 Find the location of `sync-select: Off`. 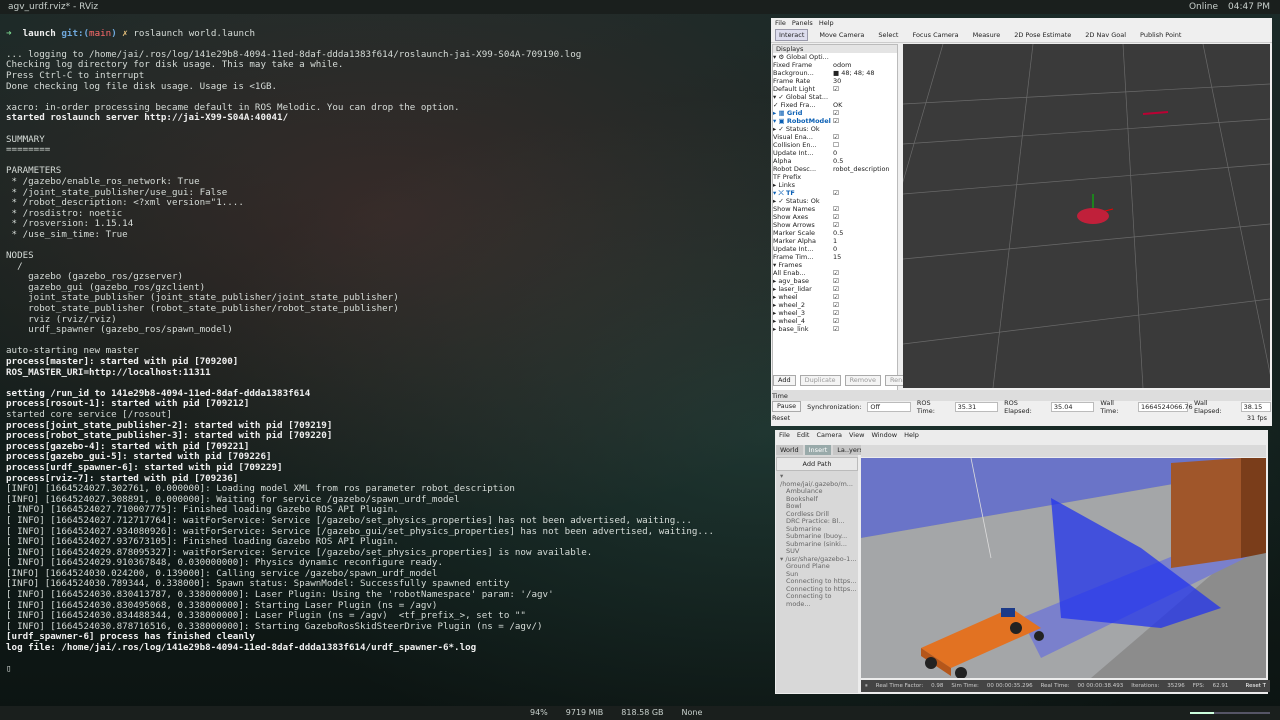

sync-select: Off is located at coordinates (889, 406).